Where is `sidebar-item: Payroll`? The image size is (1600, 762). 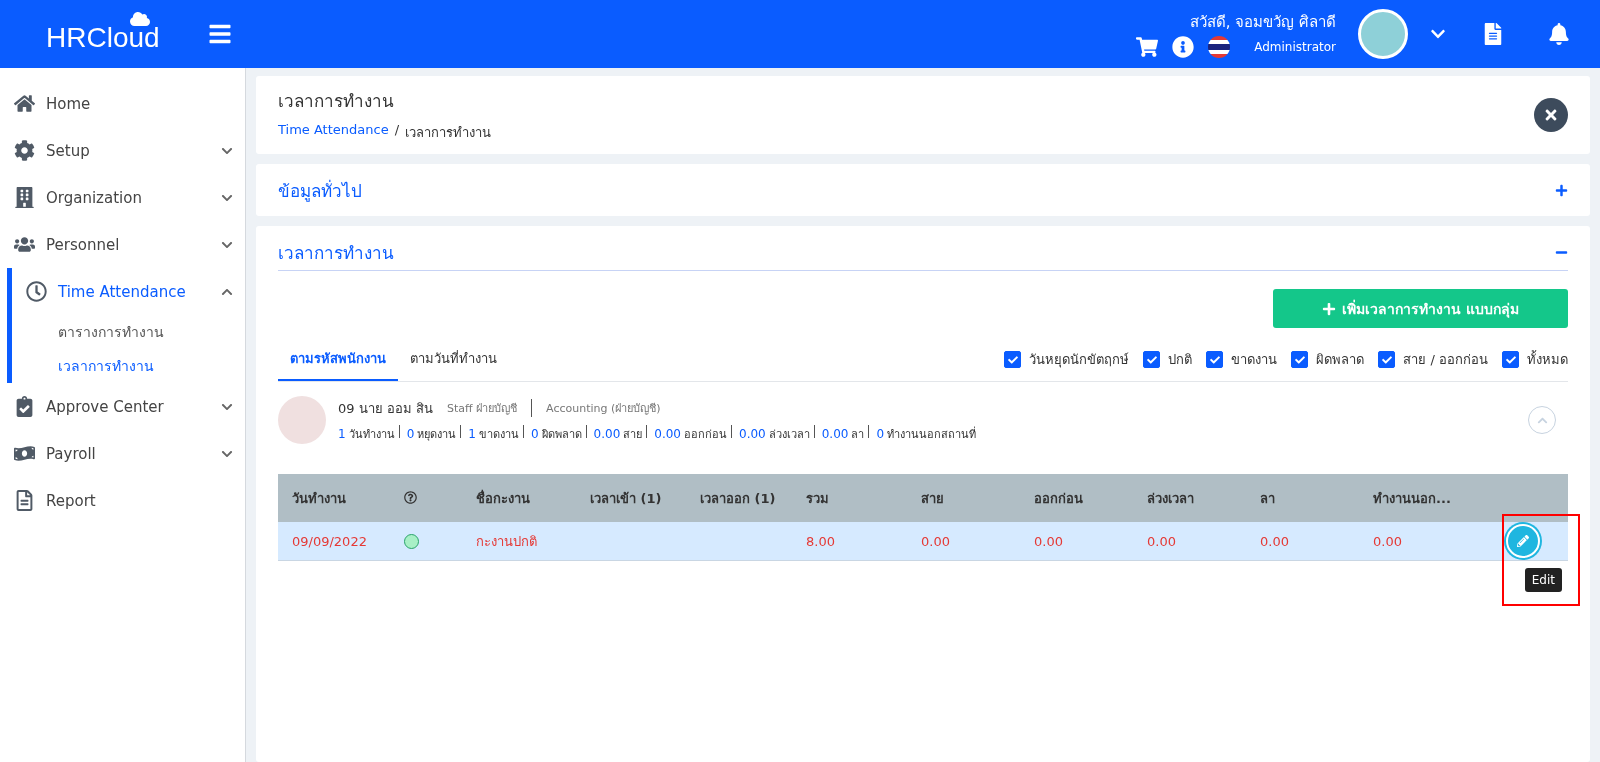 sidebar-item: Payroll is located at coordinates (122, 453).